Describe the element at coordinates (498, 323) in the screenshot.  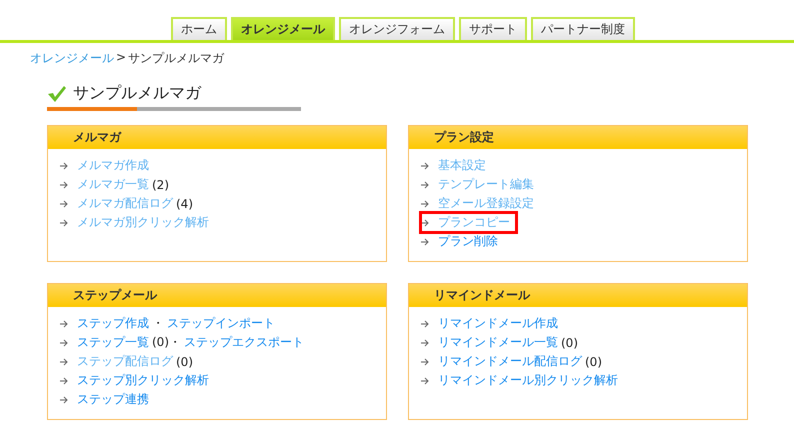
I see `menu-link: リマインドメール作成` at that location.